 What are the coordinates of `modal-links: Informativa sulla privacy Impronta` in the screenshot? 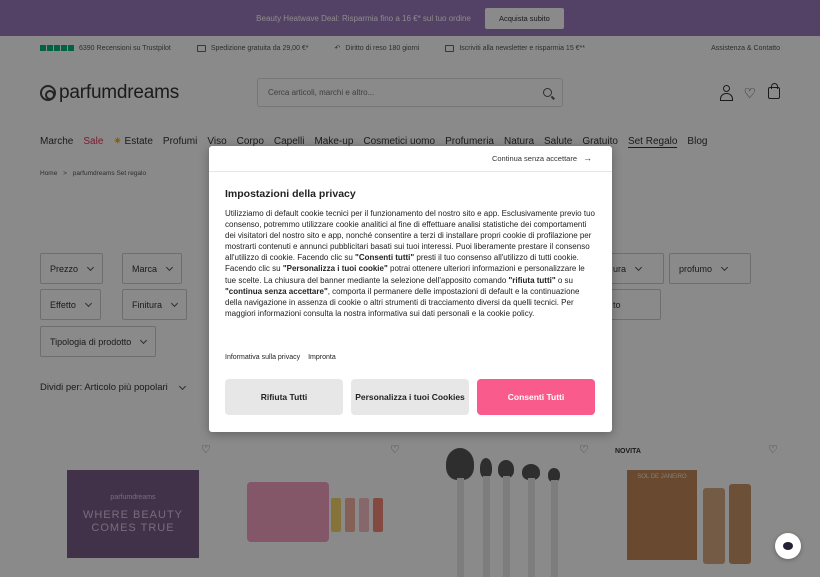 It's located at (280, 357).